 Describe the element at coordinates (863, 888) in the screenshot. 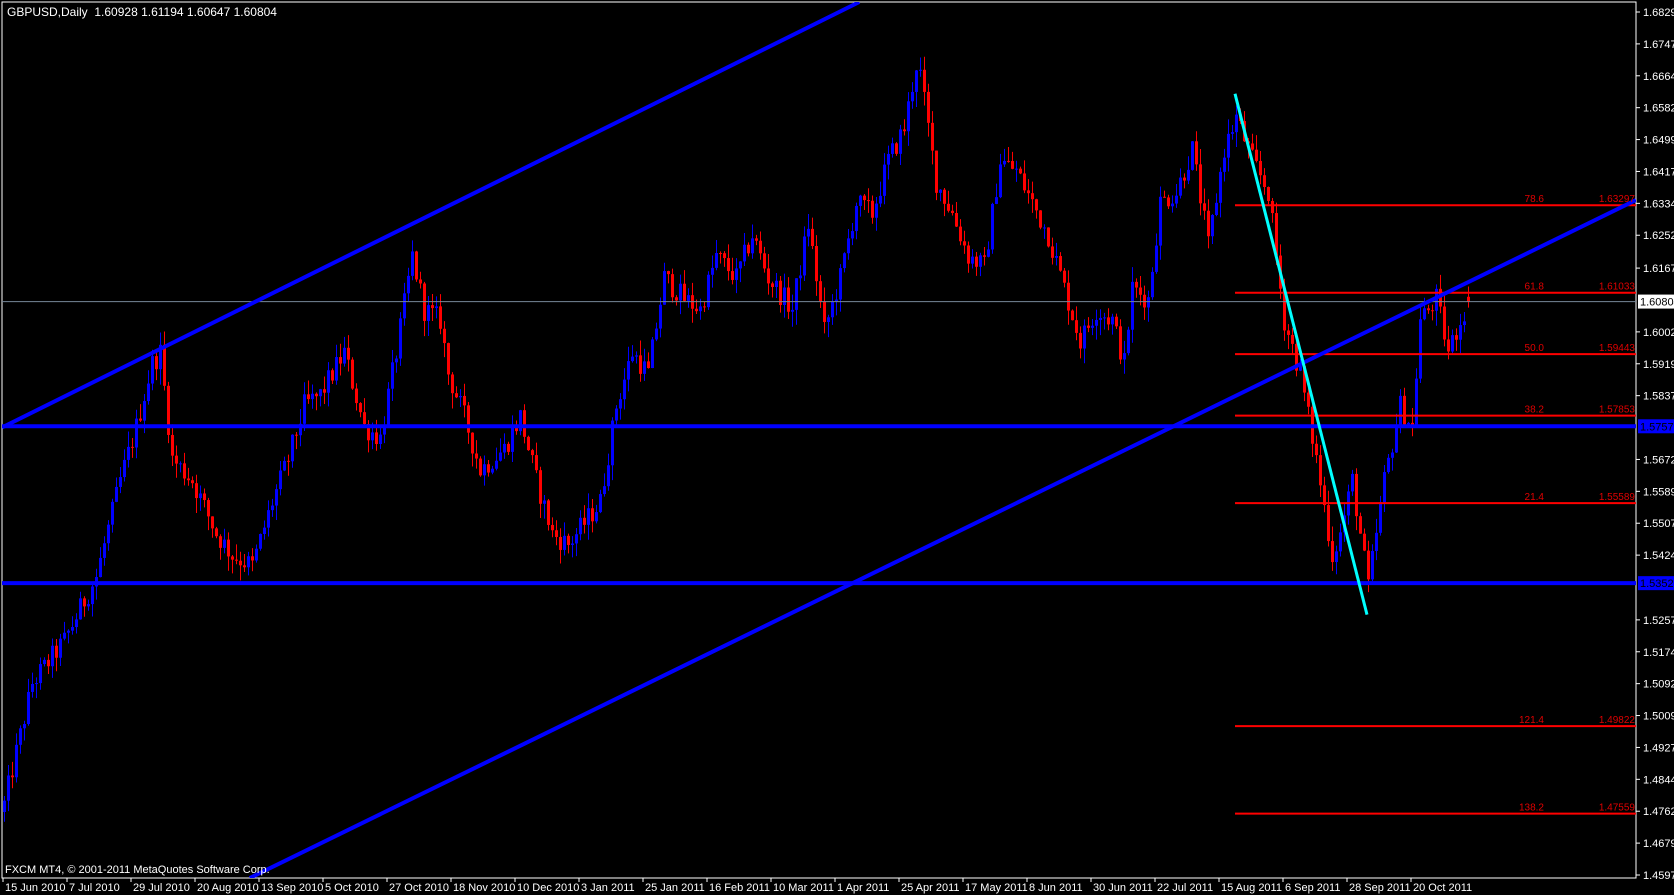

I see `x-tick-label: 1 Apr 2011` at that location.